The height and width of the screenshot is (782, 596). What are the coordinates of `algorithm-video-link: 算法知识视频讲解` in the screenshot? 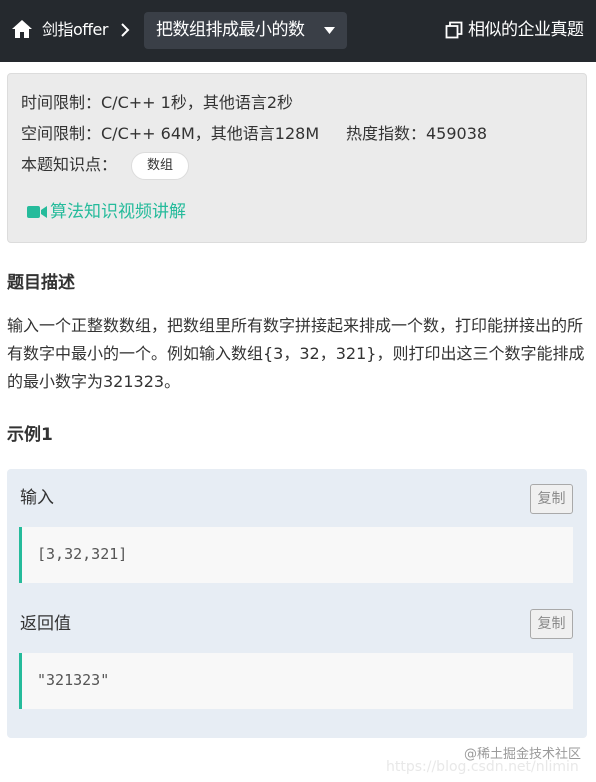 It's located at (118, 212).